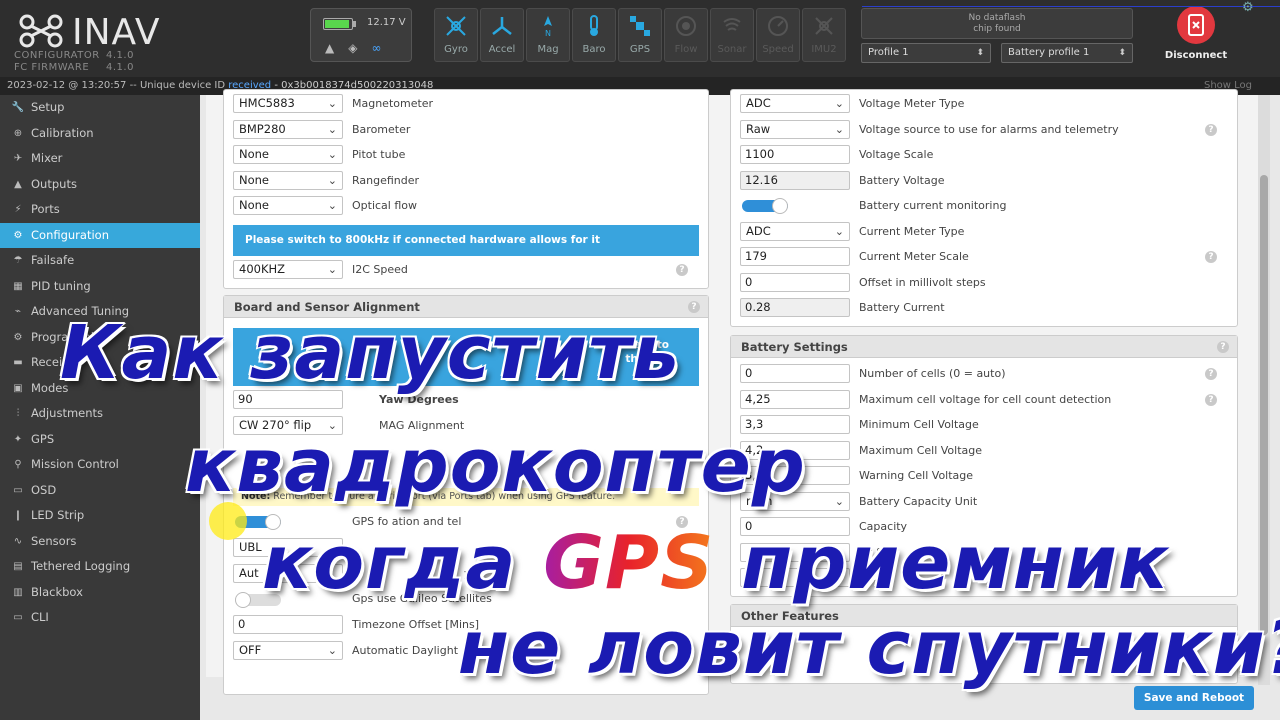 This screenshot has width=1280, height=720. I want to click on sidebar-item-programming: ⚙ Programming, so click(100, 338).